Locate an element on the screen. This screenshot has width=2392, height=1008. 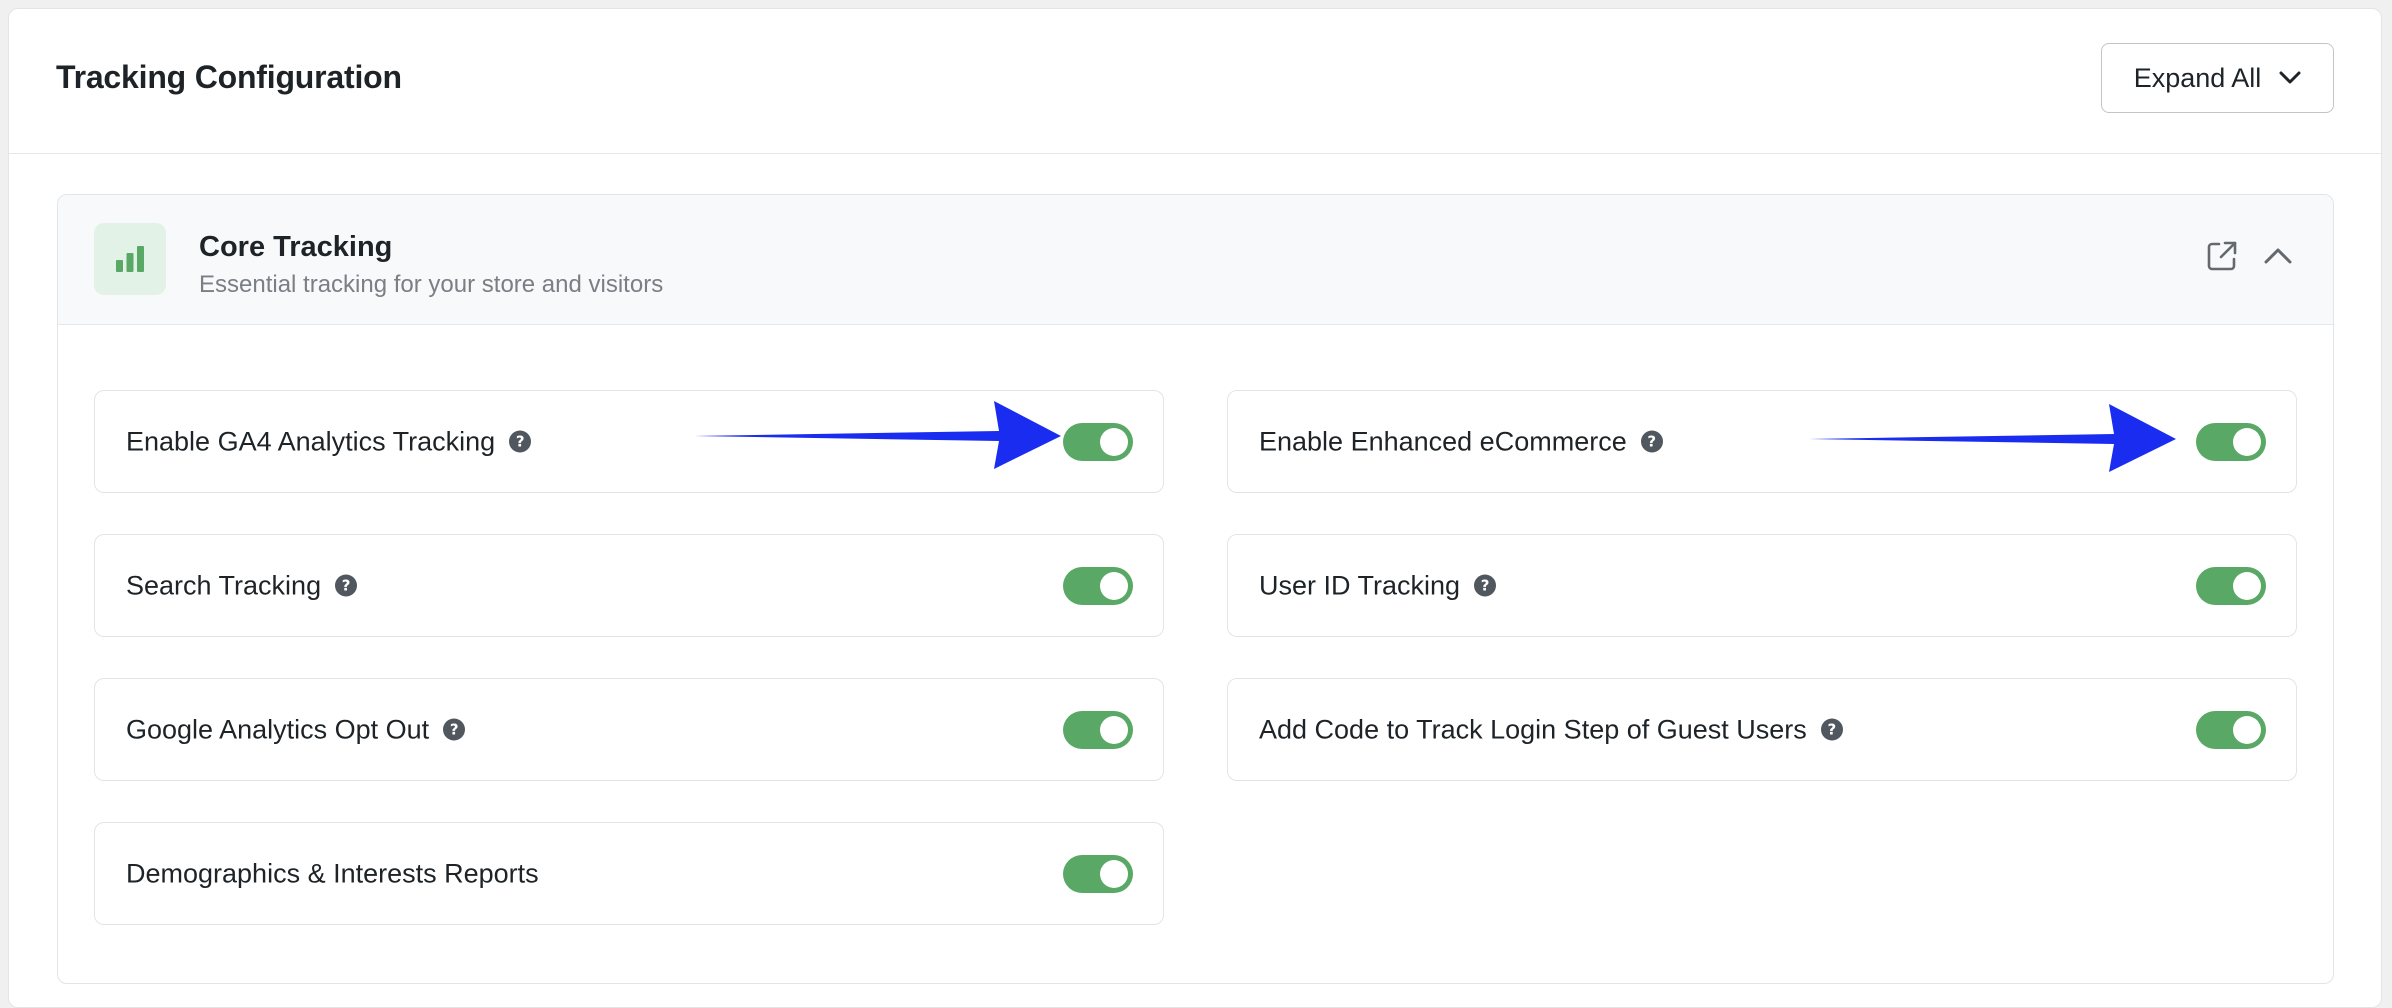
user-id-tracking-toggle is located at coordinates (2231, 585).